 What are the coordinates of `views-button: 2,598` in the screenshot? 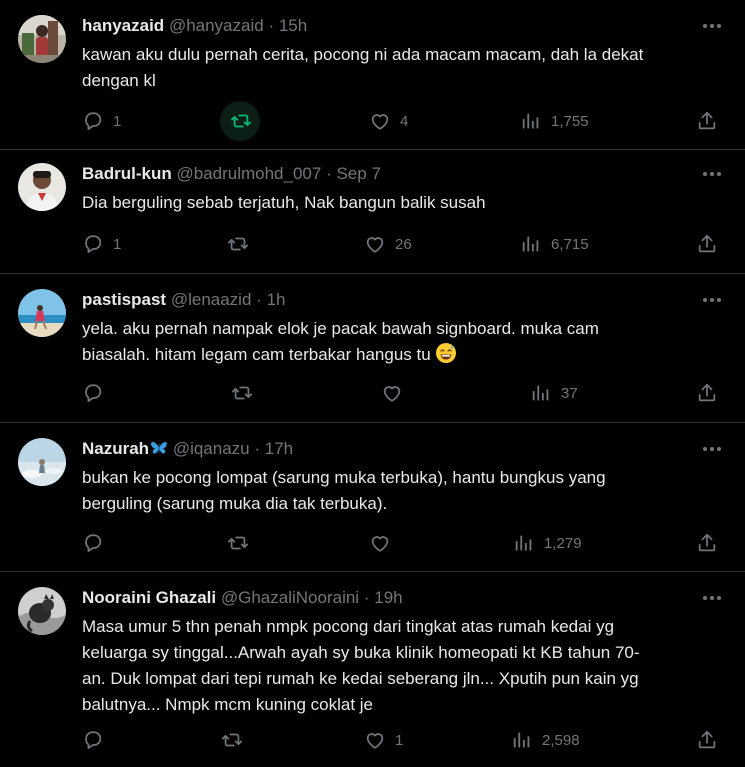 It's located at (545, 740).